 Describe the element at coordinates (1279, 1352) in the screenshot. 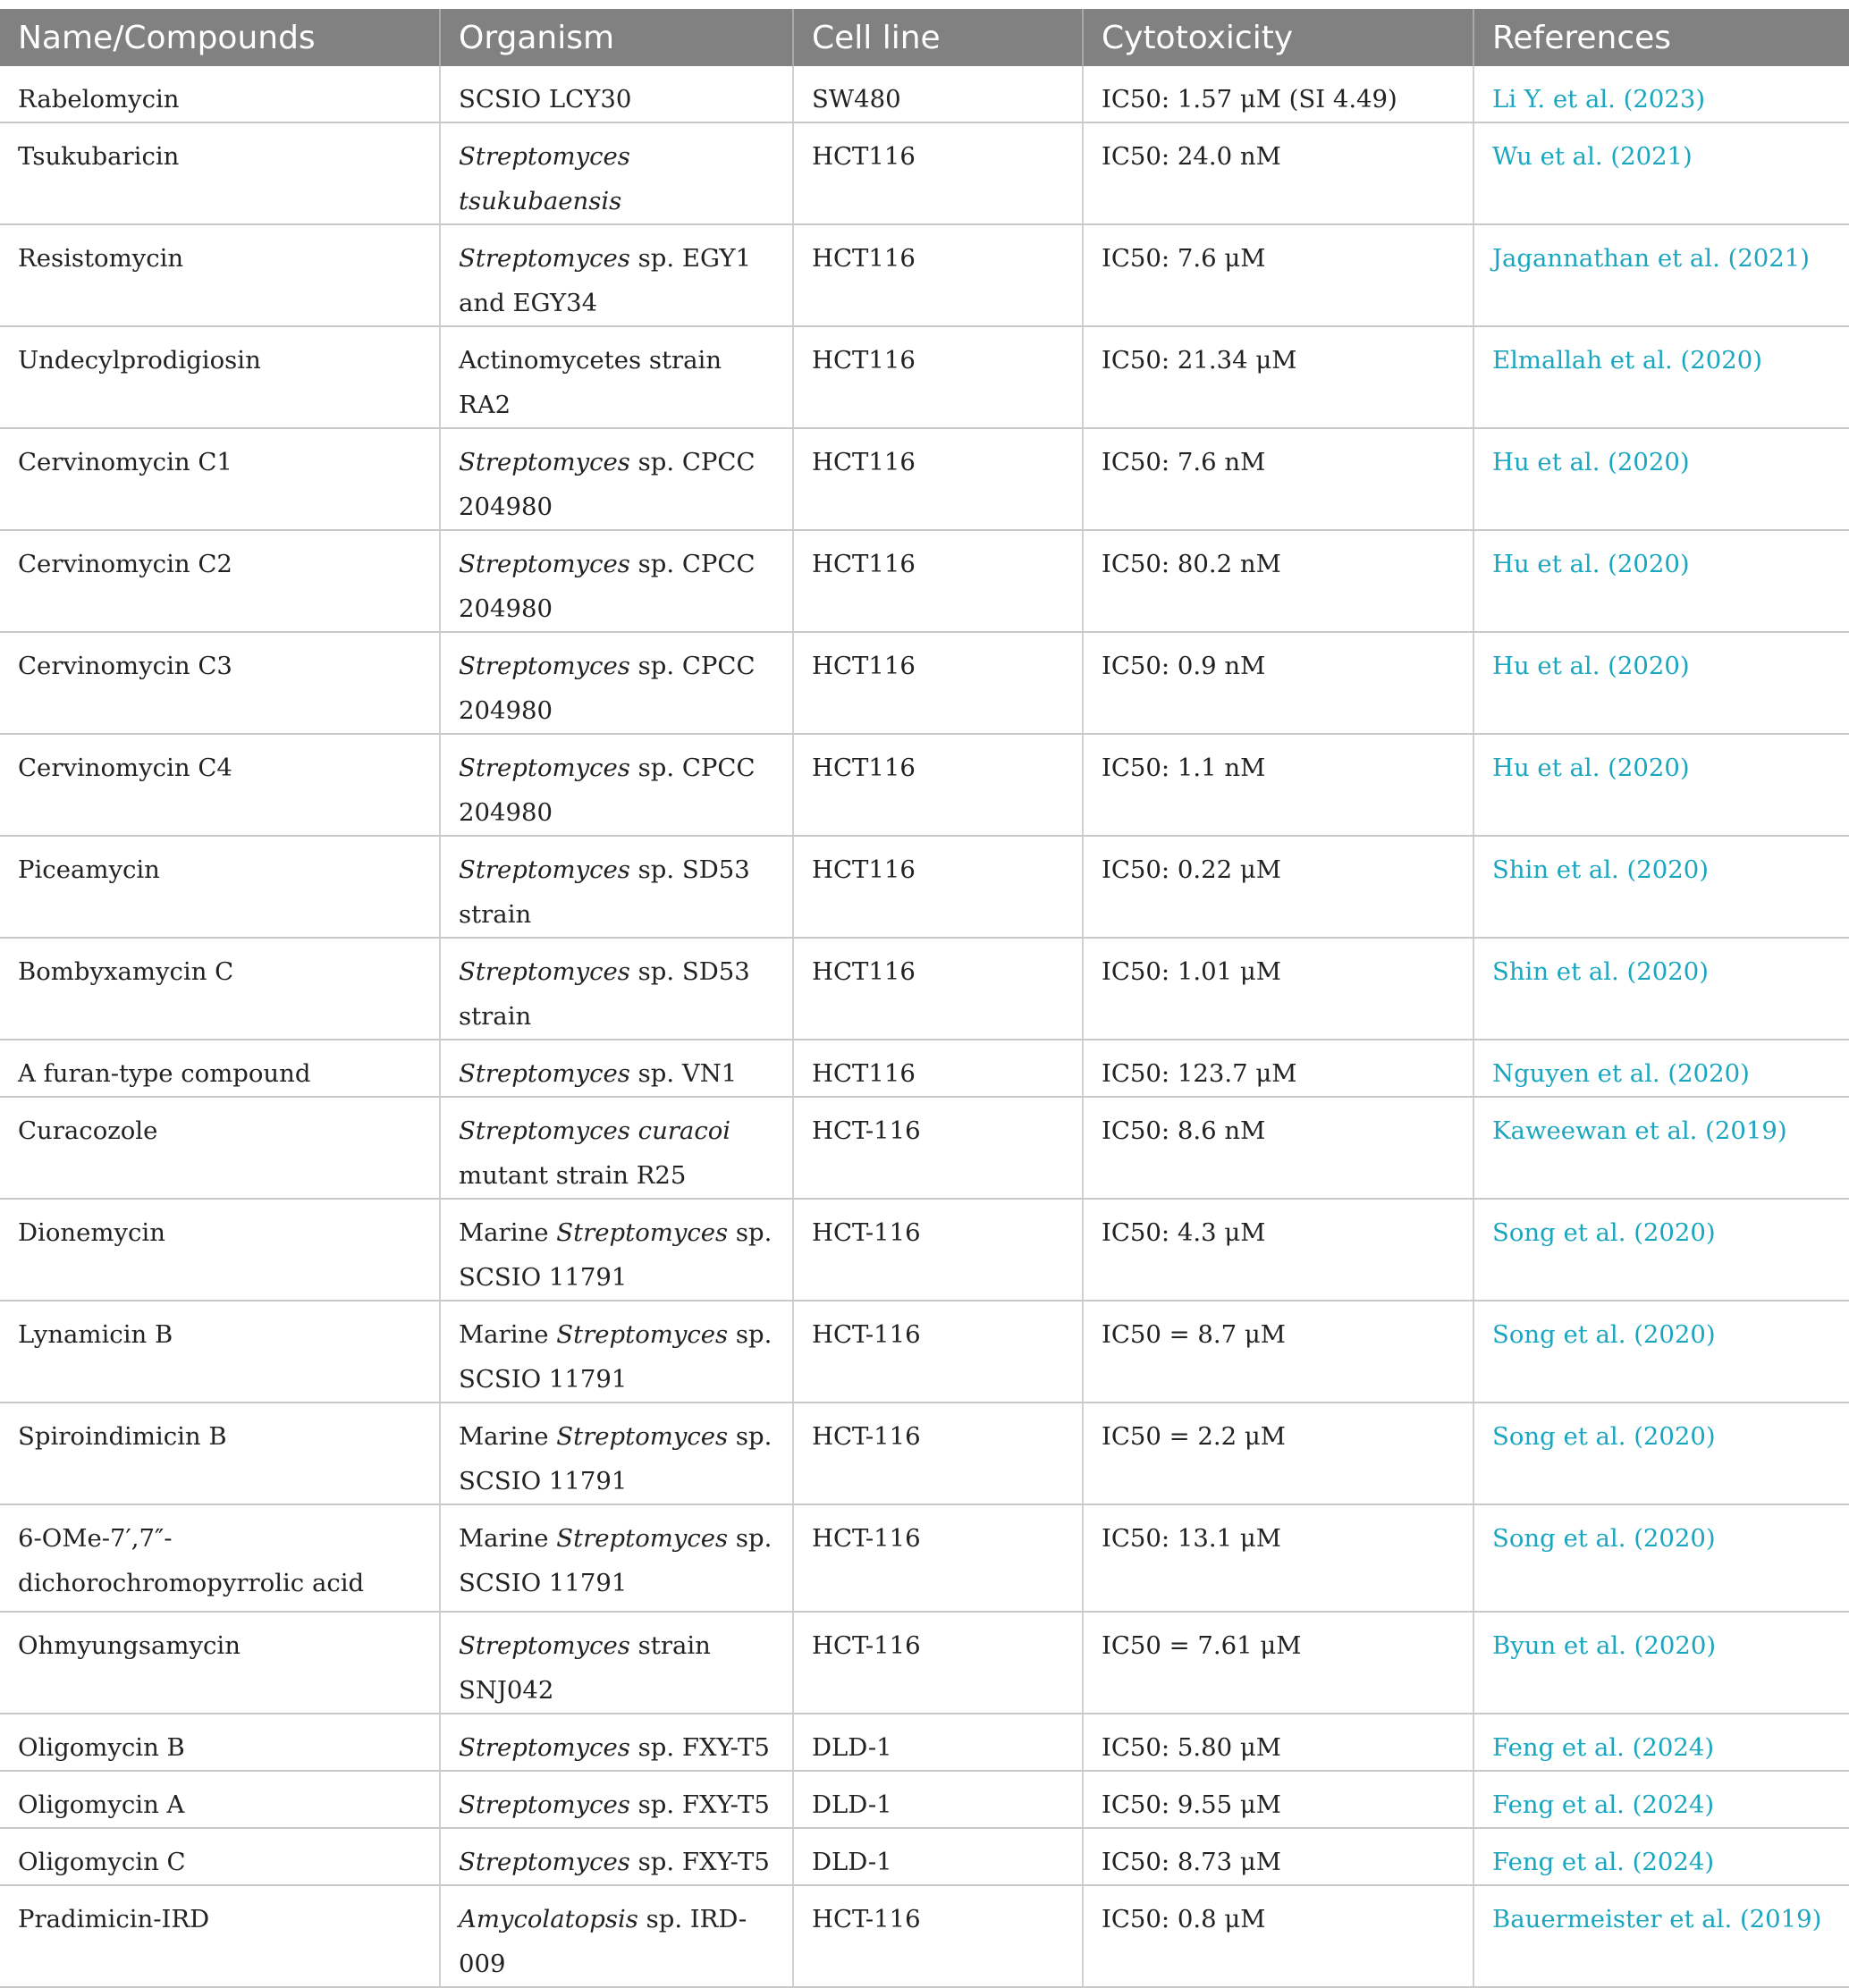

I see `cell-cytotoxicity: IC50 = 8.7 μM` at that location.